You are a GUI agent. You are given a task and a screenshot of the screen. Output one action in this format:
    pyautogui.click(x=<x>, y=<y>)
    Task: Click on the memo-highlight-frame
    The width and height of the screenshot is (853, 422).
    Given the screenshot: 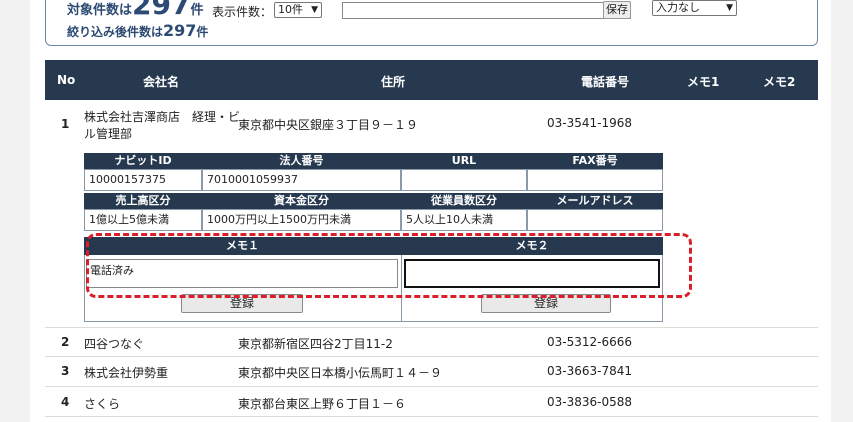 What is the action you would take?
    pyautogui.click(x=389, y=265)
    